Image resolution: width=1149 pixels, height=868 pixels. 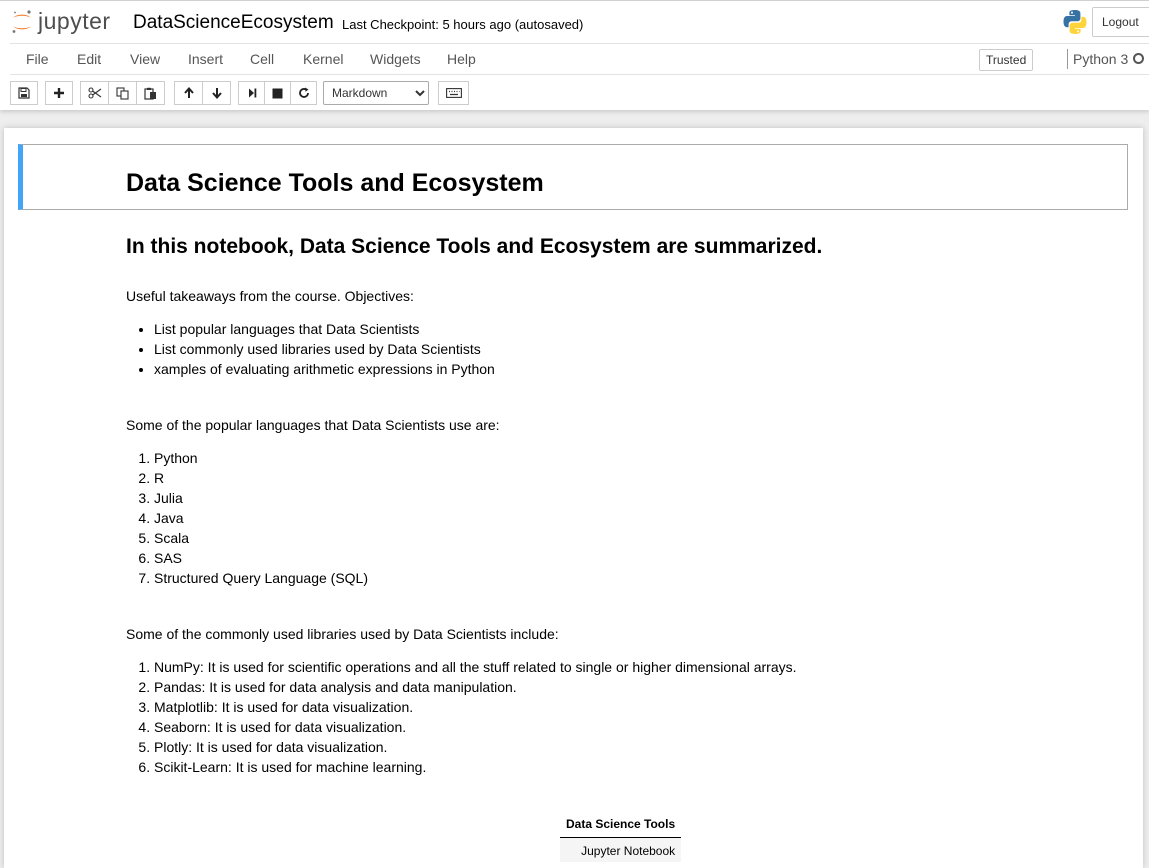 I want to click on python-logo-icon, so click(x=1075, y=22).